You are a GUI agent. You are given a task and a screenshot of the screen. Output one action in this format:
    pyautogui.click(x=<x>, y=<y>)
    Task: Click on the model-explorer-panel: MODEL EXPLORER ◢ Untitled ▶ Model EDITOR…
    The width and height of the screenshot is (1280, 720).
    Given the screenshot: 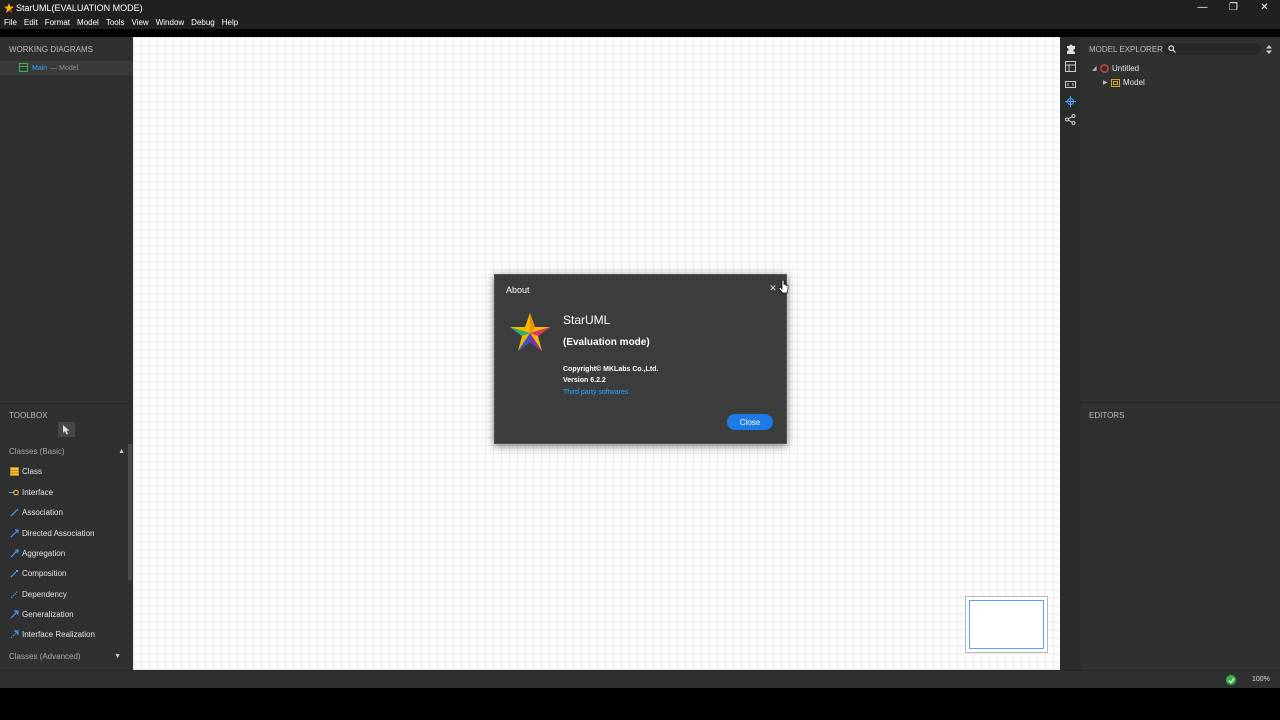 What is the action you would take?
    pyautogui.click(x=1180, y=353)
    